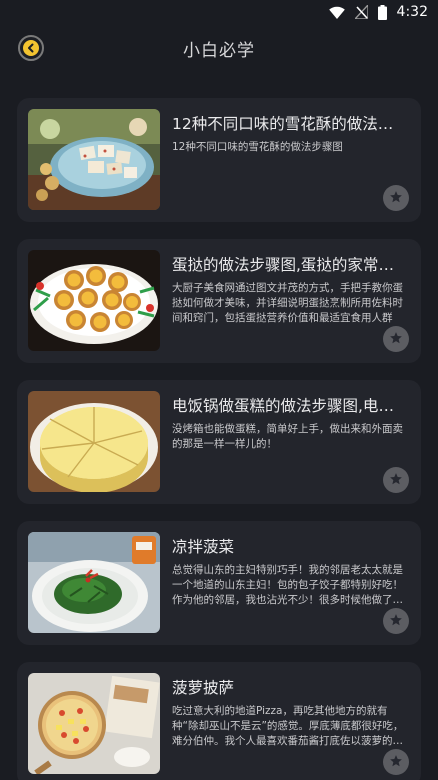  What do you see at coordinates (94, 441) in the screenshot?
I see `rice-cooker-cake-photo` at bounding box center [94, 441].